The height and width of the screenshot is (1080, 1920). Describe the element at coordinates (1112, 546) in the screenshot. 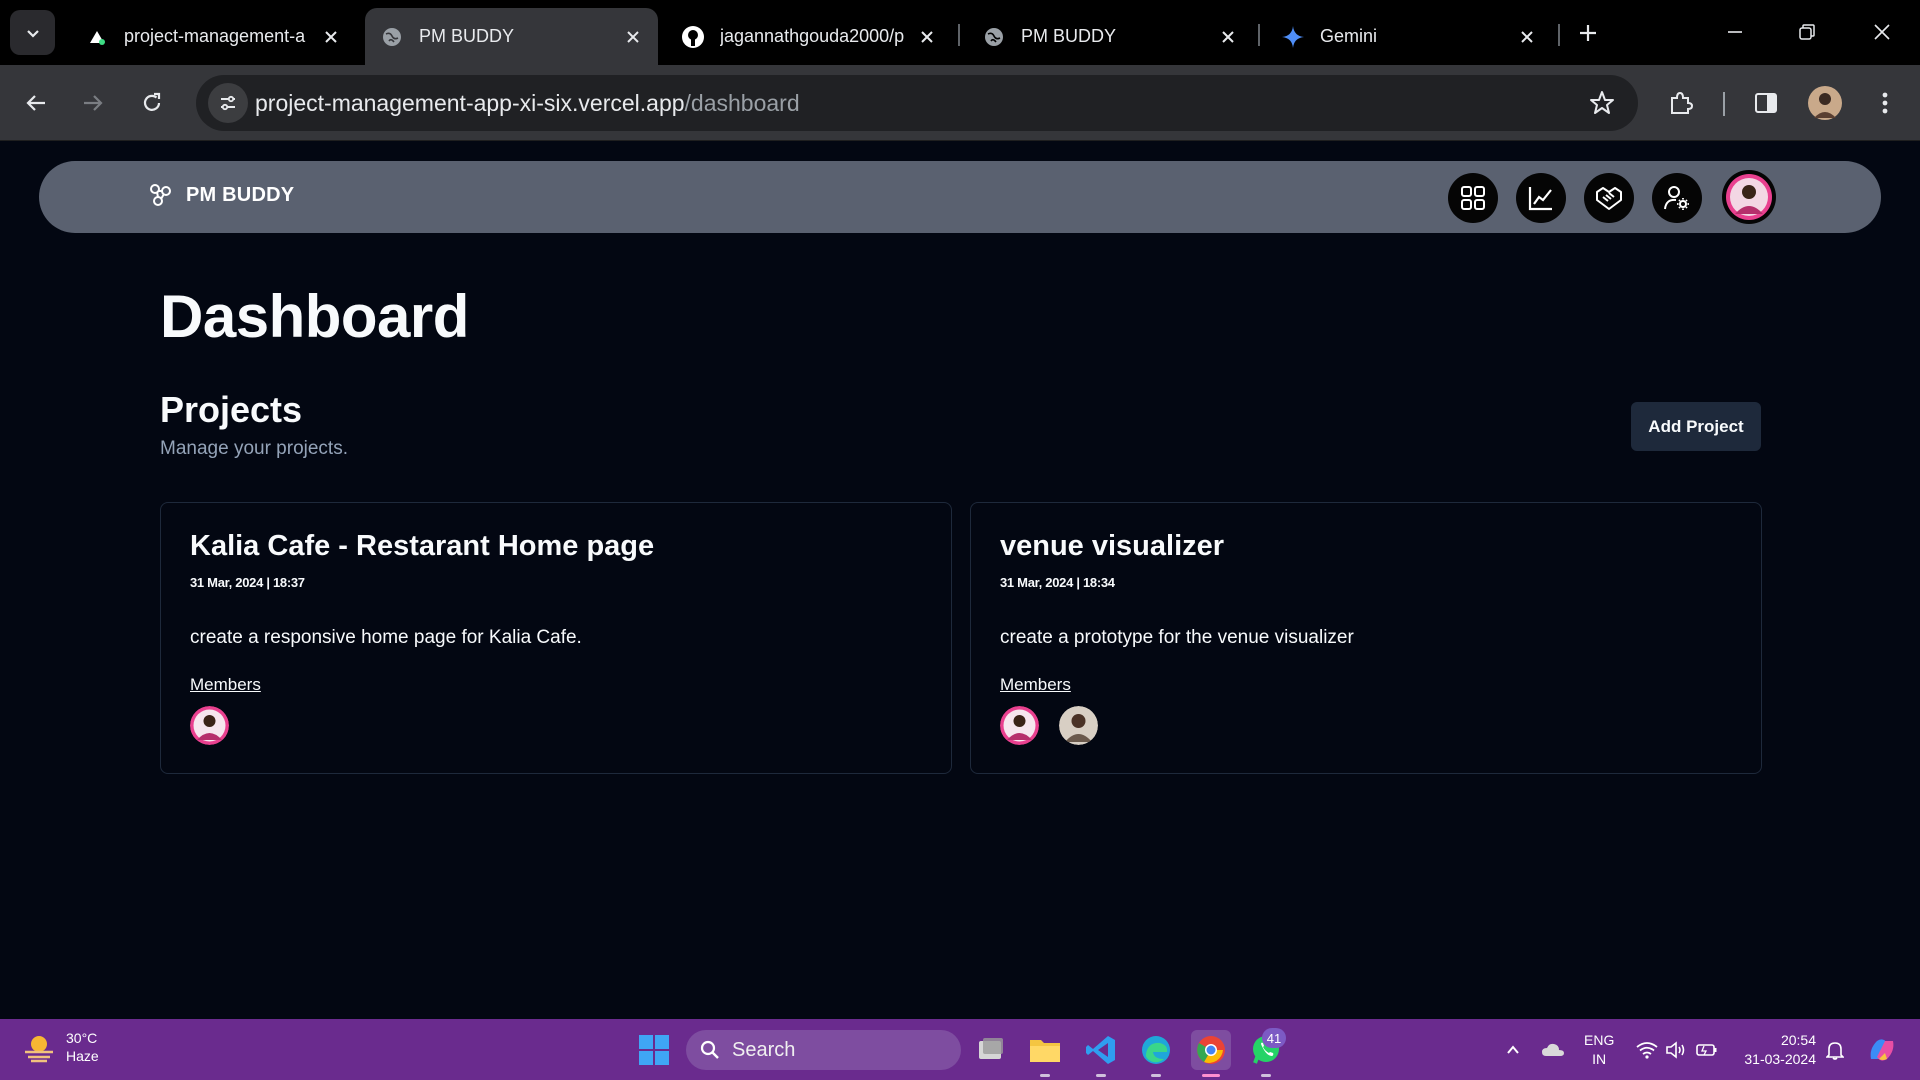

I see `project-title: venue visualizer` at that location.